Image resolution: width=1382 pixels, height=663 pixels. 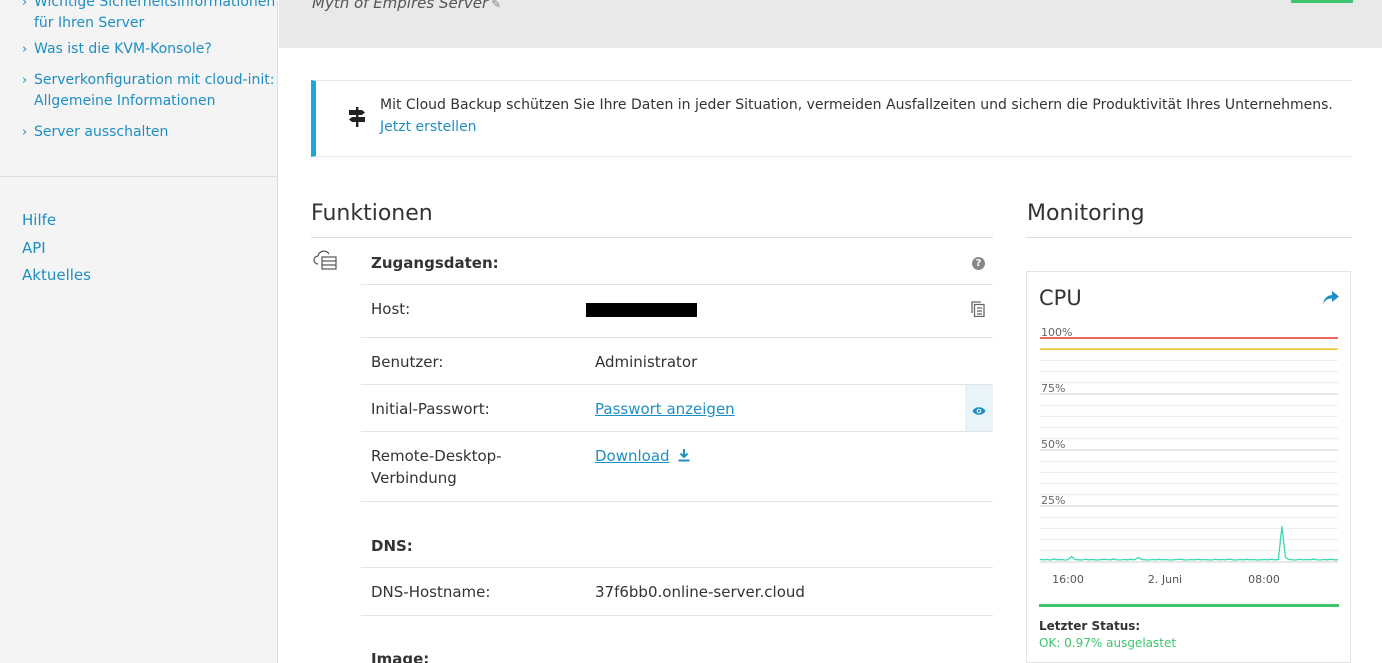 I want to click on chart-series-line, so click(x=1188, y=543).